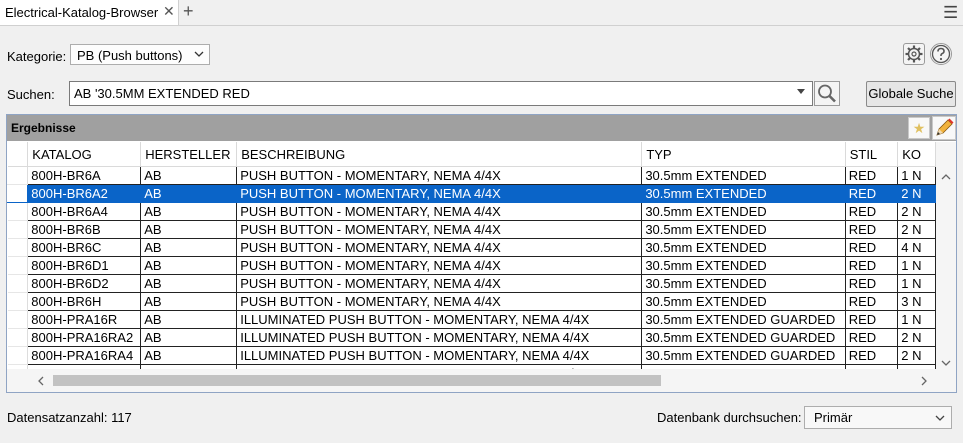  What do you see at coordinates (743, 154) in the screenshot?
I see `column-header-typ: TYP` at bounding box center [743, 154].